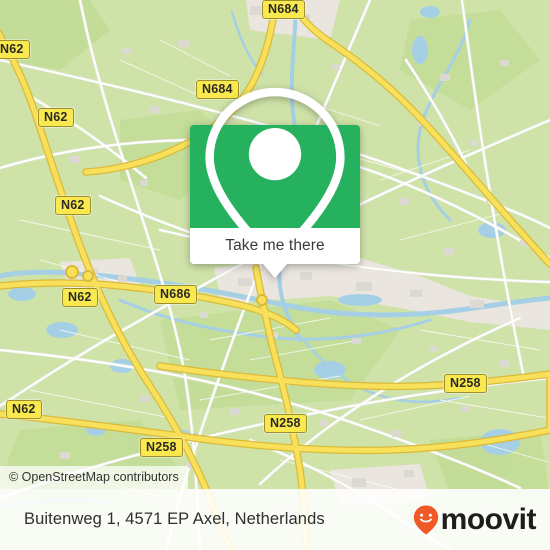 The width and height of the screenshot is (550, 550). I want to click on destination-popup-card: Take me there, so click(275, 182).